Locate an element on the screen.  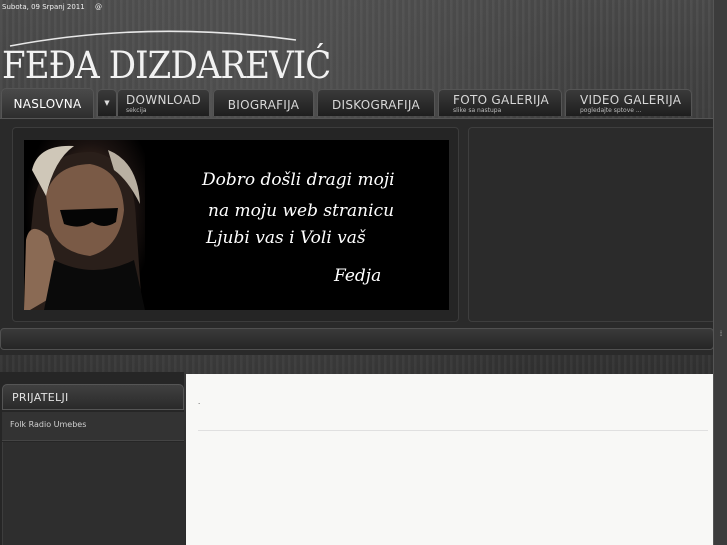
site-logo: FEĐA DIZDAREVIĆ is located at coordinates (166, 65).